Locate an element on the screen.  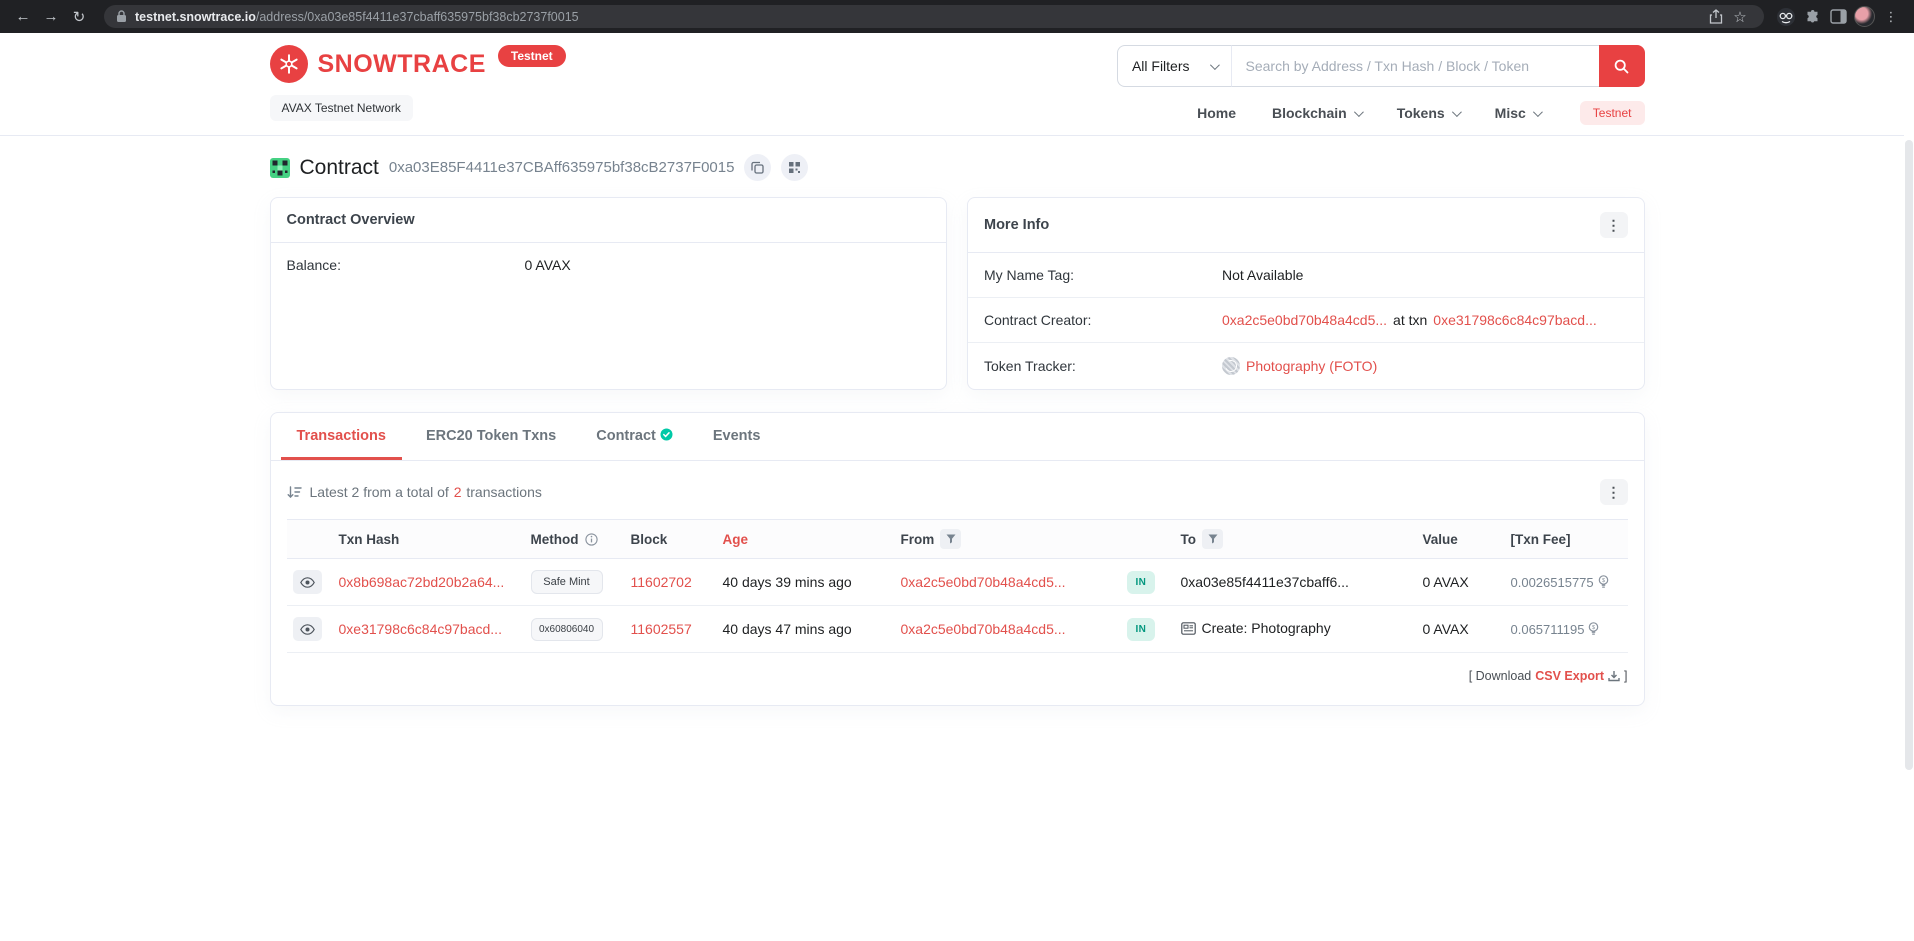
qr-code-button is located at coordinates (795, 167).